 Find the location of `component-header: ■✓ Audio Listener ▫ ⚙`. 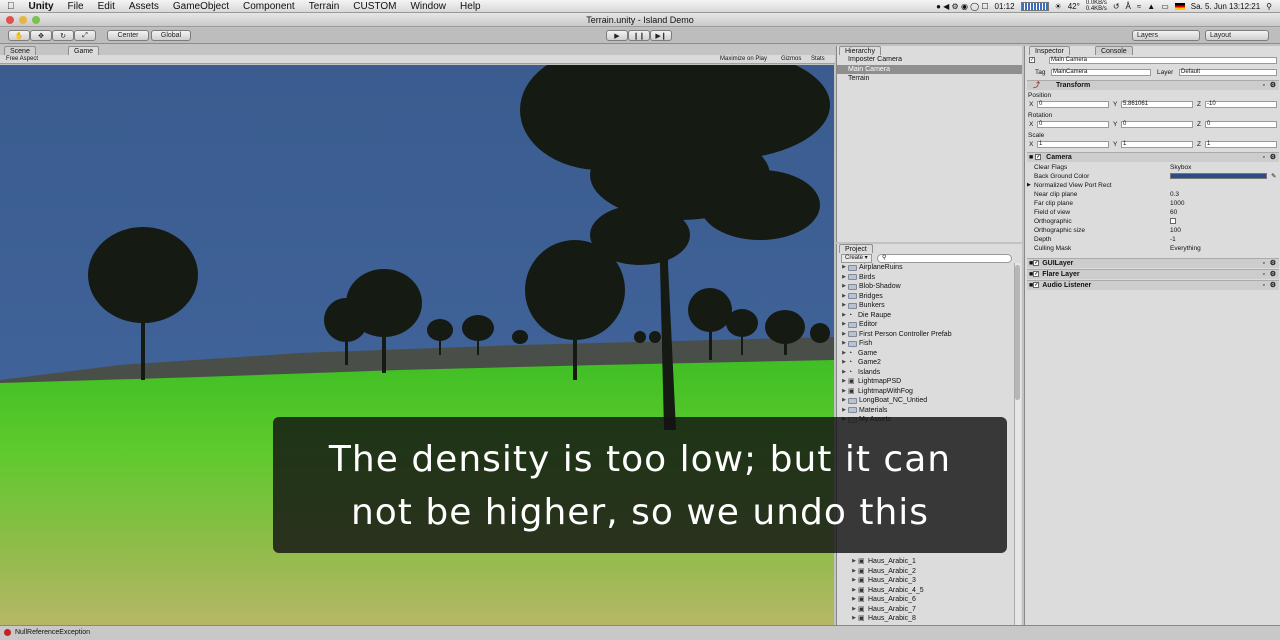

component-header: ■✓ Audio Listener ▫ ⚙ is located at coordinates (1153, 285).